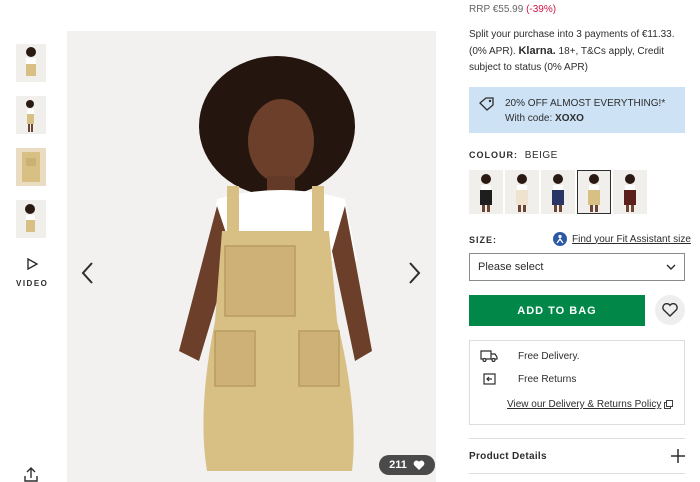 The image size is (700, 482). What do you see at coordinates (414, 273) in the screenshot?
I see `next-image-arrow-icon` at bounding box center [414, 273].